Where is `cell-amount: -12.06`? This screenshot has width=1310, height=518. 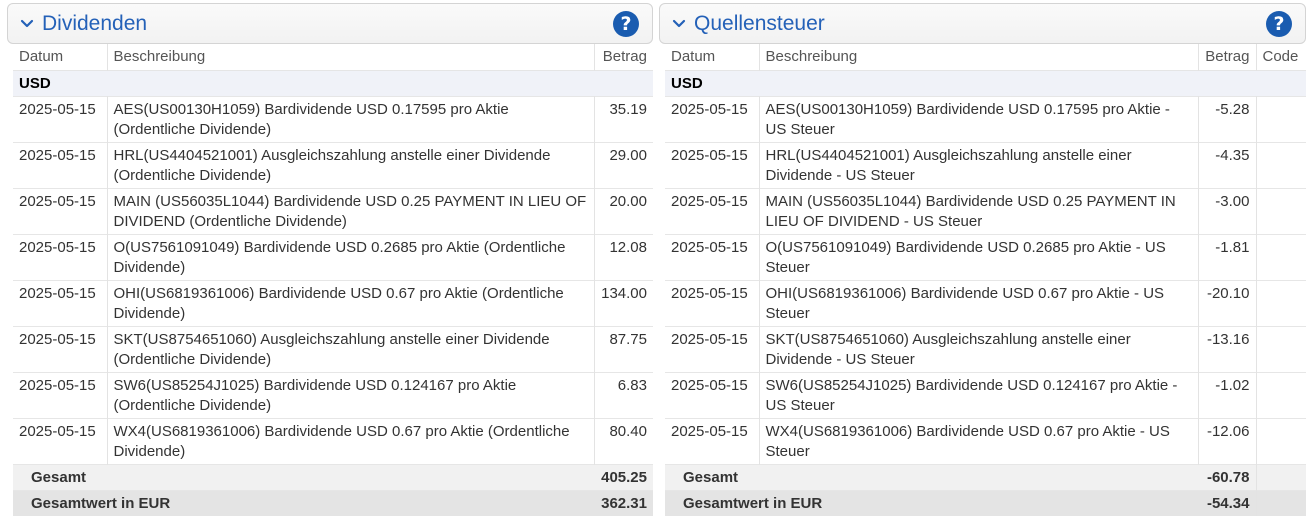
cell-amount: -12.06 is located at coordinates (1227, 440).